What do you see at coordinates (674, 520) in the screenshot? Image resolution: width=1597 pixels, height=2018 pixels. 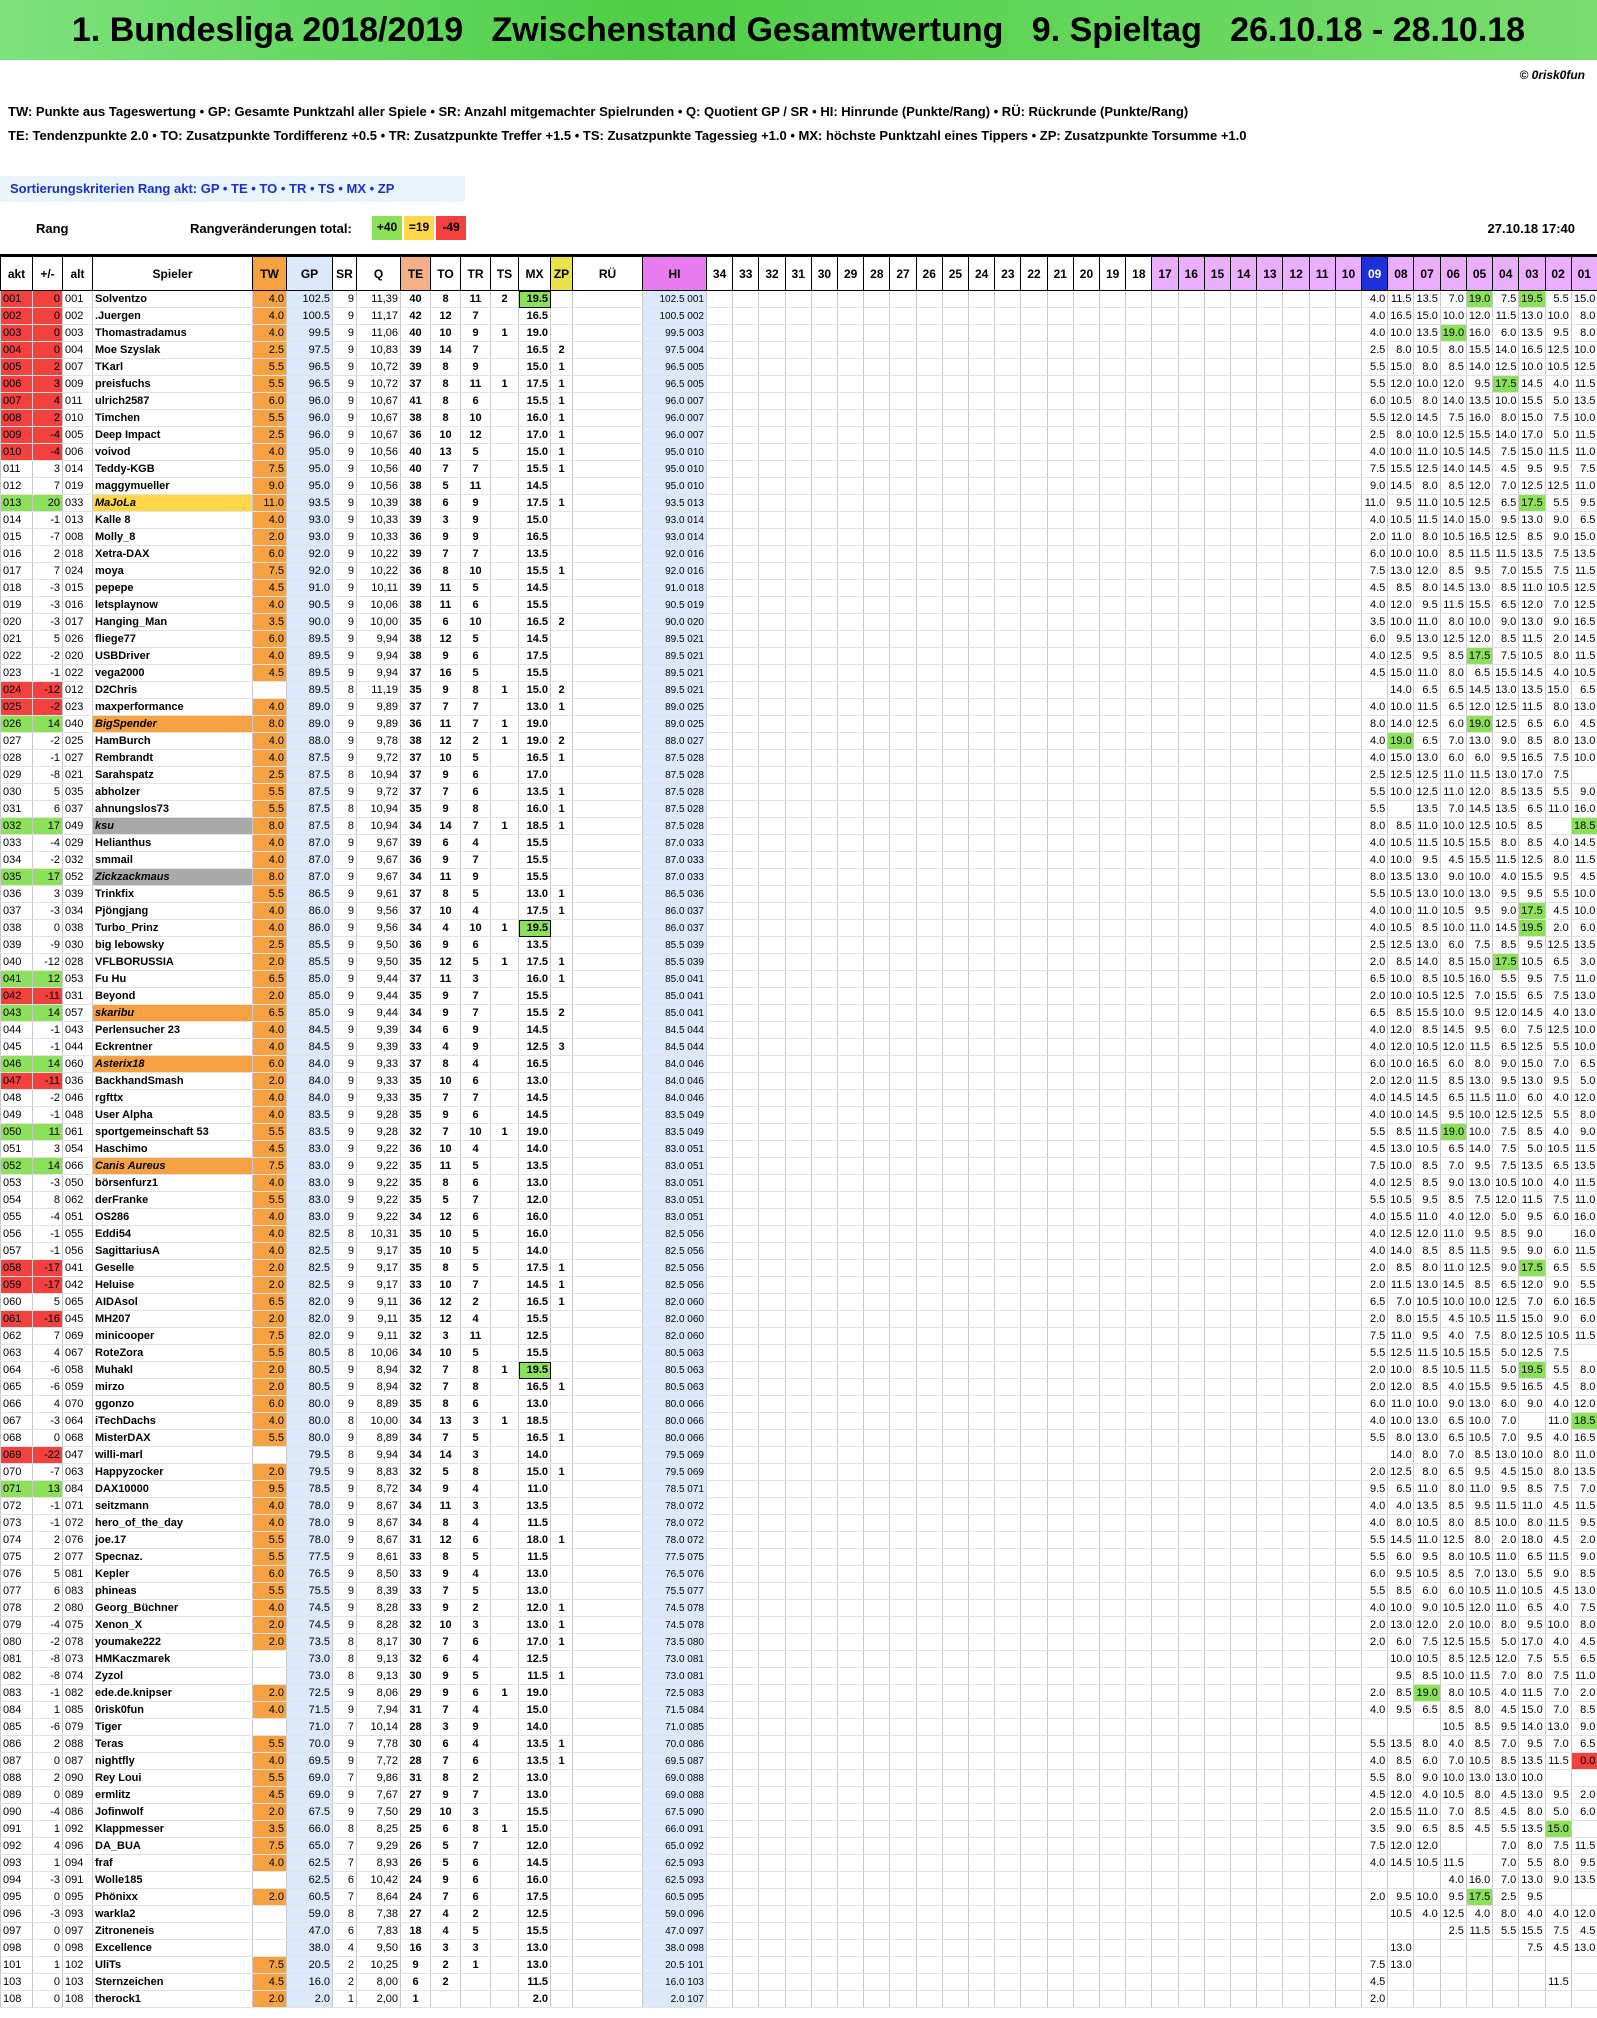 I see `cell-hi: 93.0 014` at bounding box center [674, 520].